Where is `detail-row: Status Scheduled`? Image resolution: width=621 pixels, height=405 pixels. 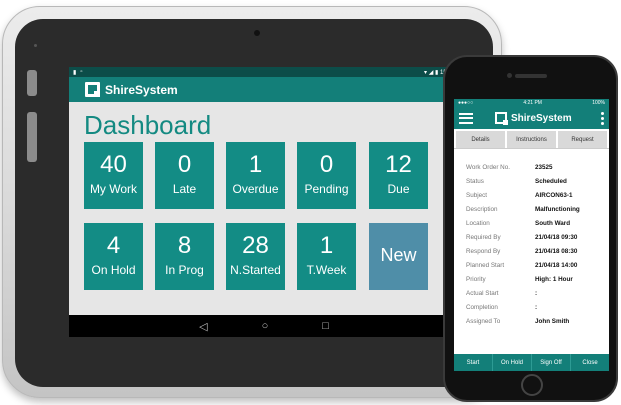
detail-row: Status Scheduled is located at coordinates (537, 181).